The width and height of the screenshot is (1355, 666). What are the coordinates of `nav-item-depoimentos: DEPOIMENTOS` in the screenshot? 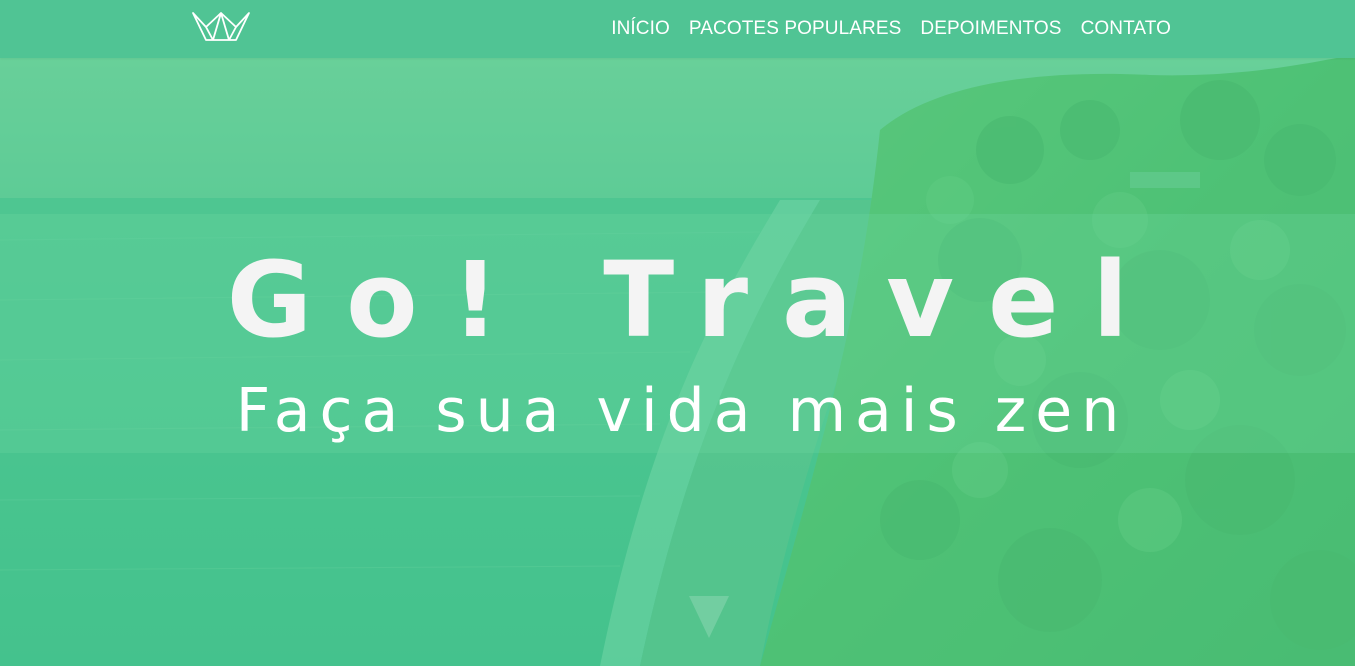 It's located at (990, 29).